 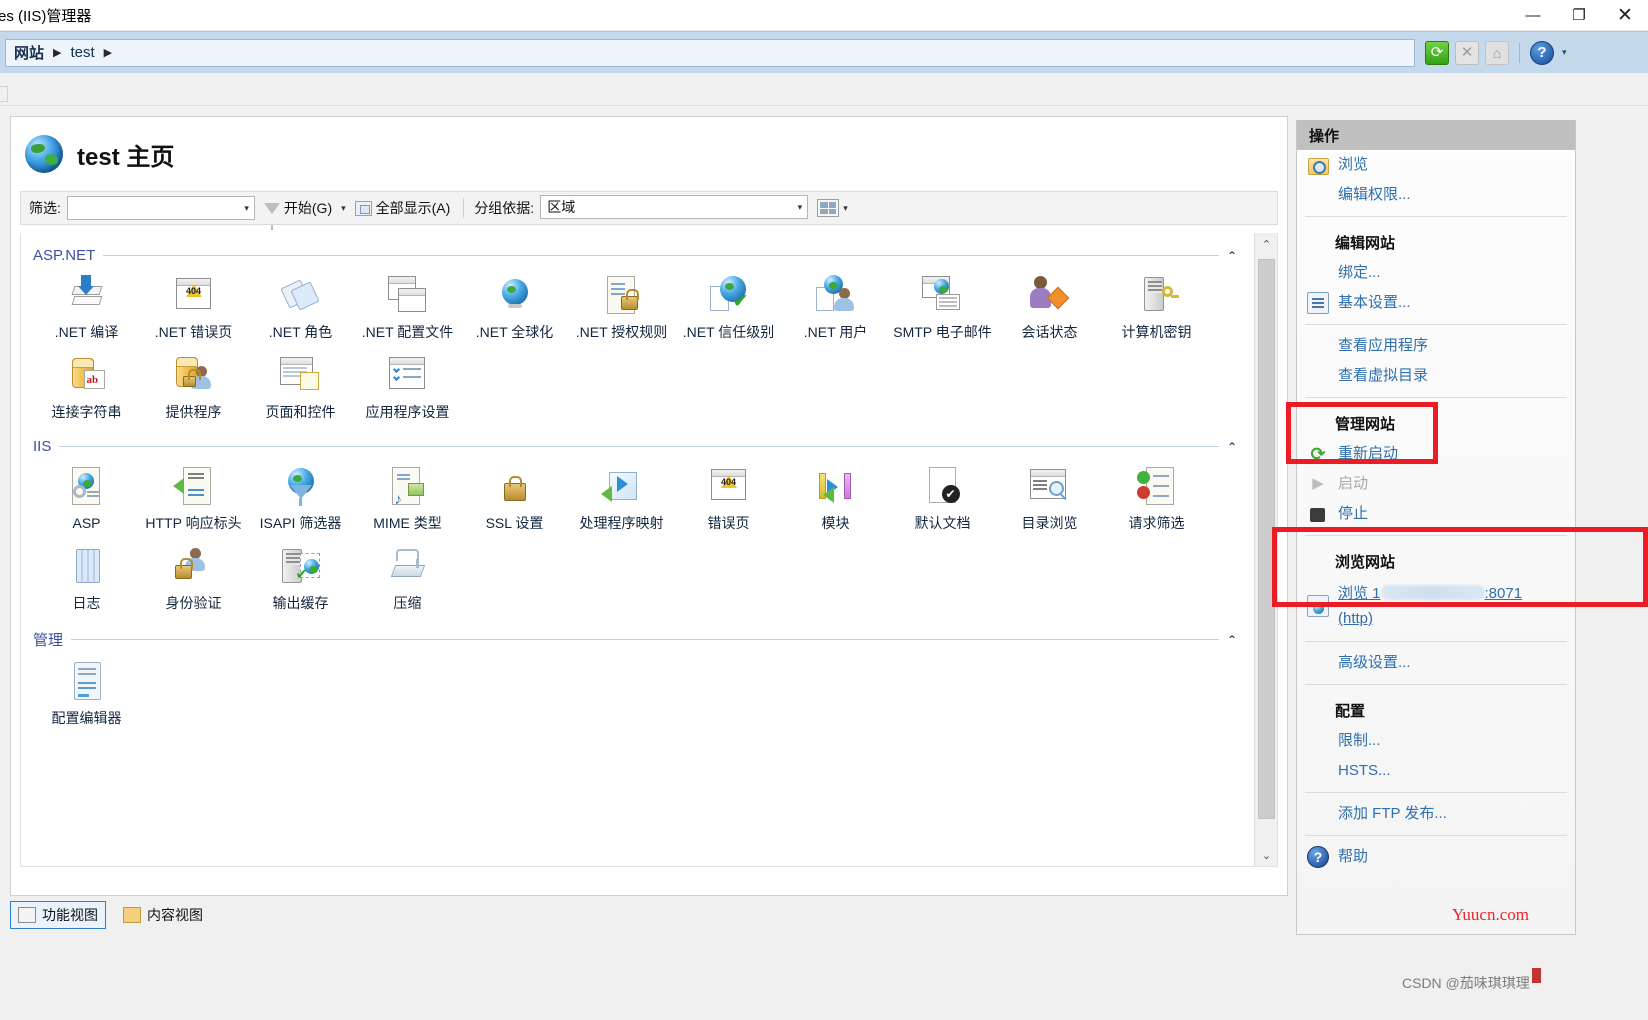 I want to click on feature-tile-application-settings: 应用程序设置, so click(x=407, y=390).